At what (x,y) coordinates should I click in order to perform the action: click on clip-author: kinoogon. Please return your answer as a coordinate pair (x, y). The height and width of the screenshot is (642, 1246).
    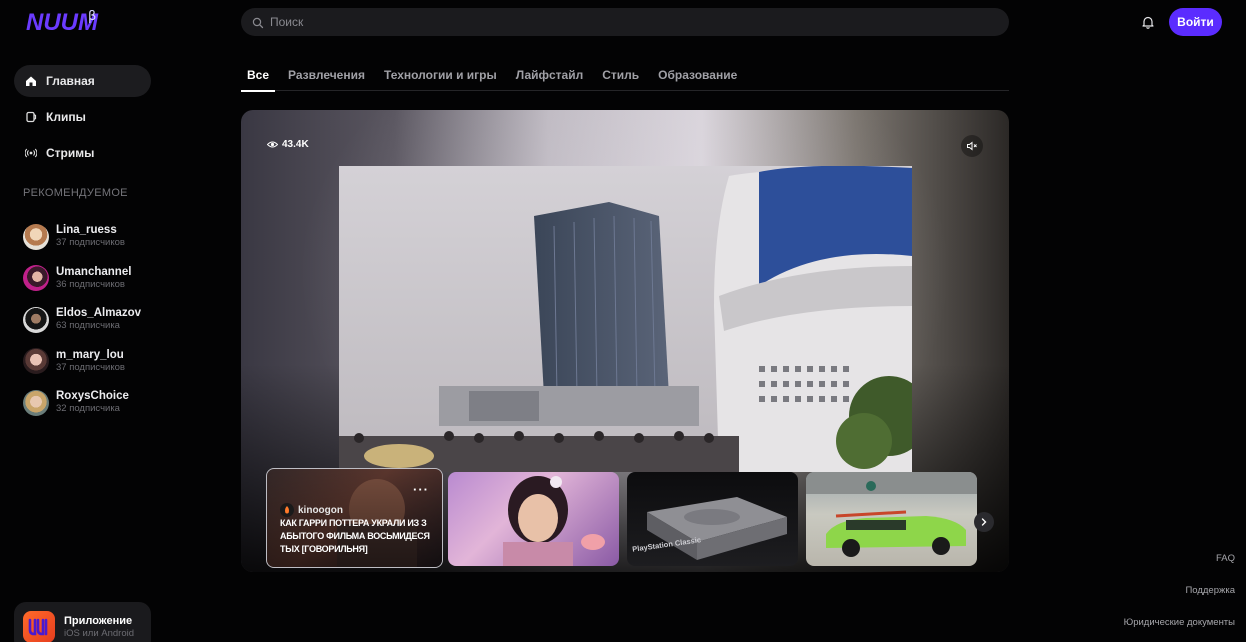
    Looking at the image, I should click on (311, 510).